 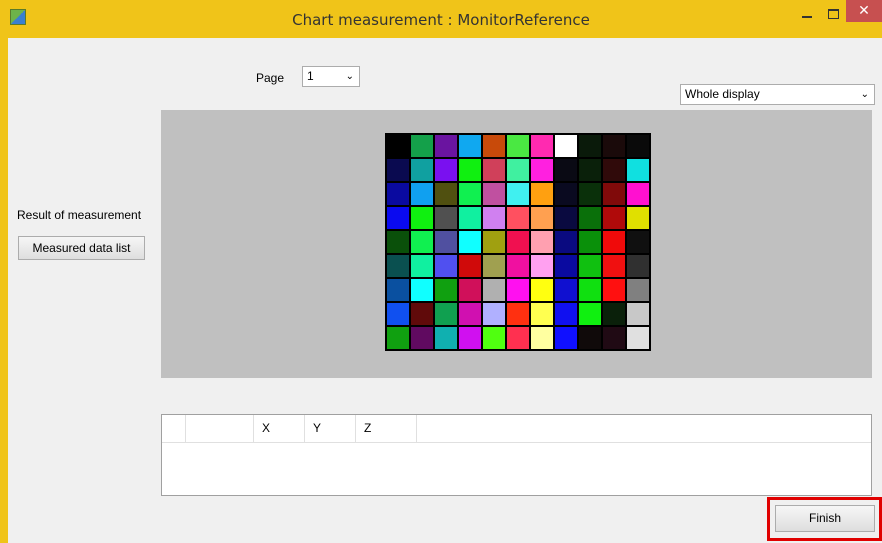 I want to click on page-select-value: 1, so click(x=310, y=76).